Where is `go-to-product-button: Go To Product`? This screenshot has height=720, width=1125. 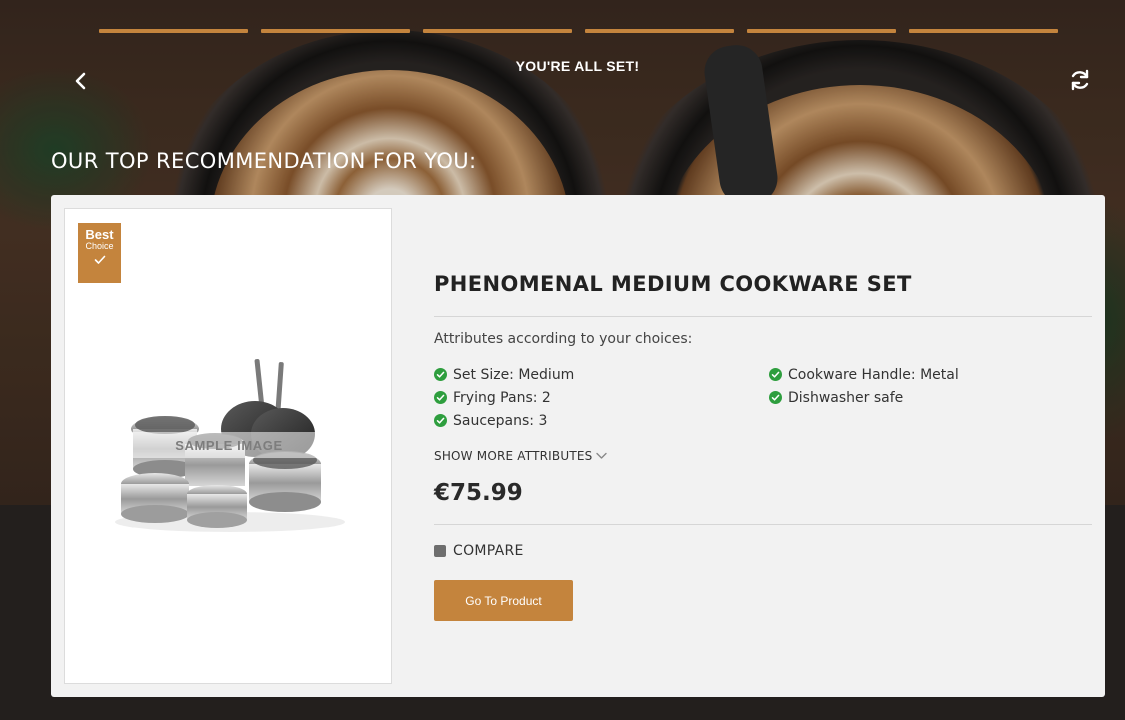
go-to-product-button: Go To Product is located at coordinates (503, 600).